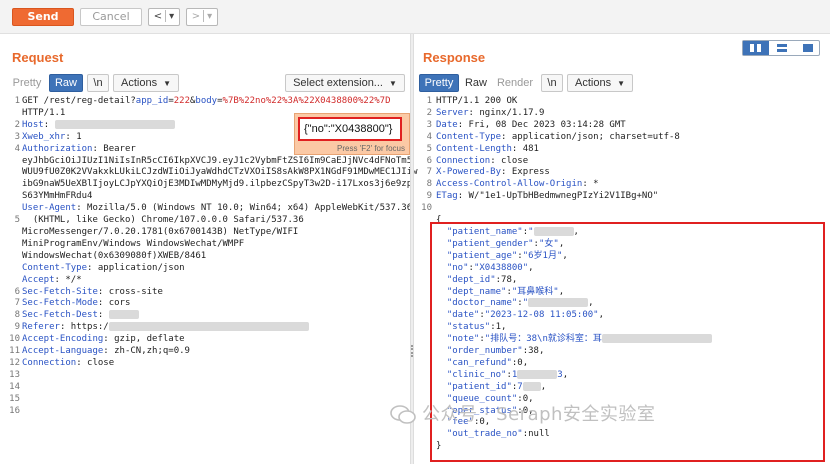 The image size is (830, 464). What do you see at coordinates (403, 414) in the screenshot?
I see `wechat-icon` at bounding box center [403, 414].